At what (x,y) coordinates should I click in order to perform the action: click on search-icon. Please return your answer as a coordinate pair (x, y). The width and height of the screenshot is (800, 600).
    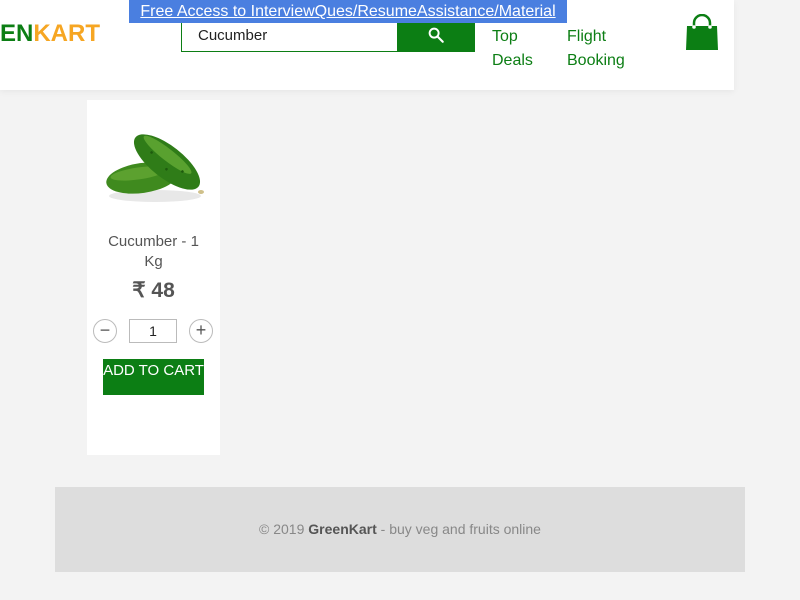
    Looking at the image, I should click on (436, 35).